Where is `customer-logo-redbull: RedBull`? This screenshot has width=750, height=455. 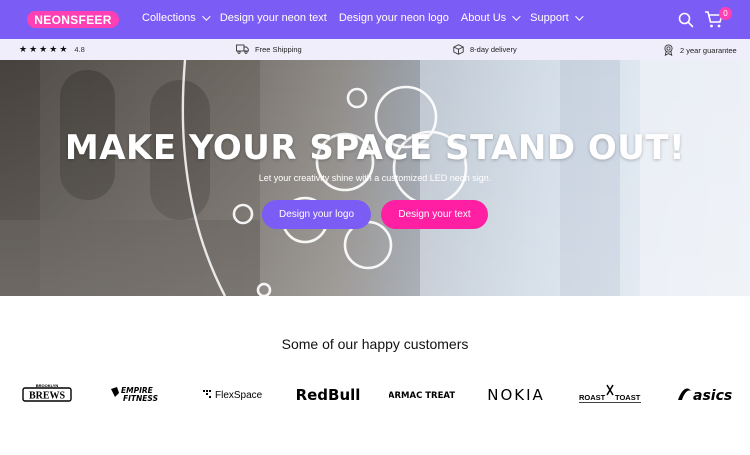
customer-logo-redbull: RedBull is located at coordinates (328, 394).